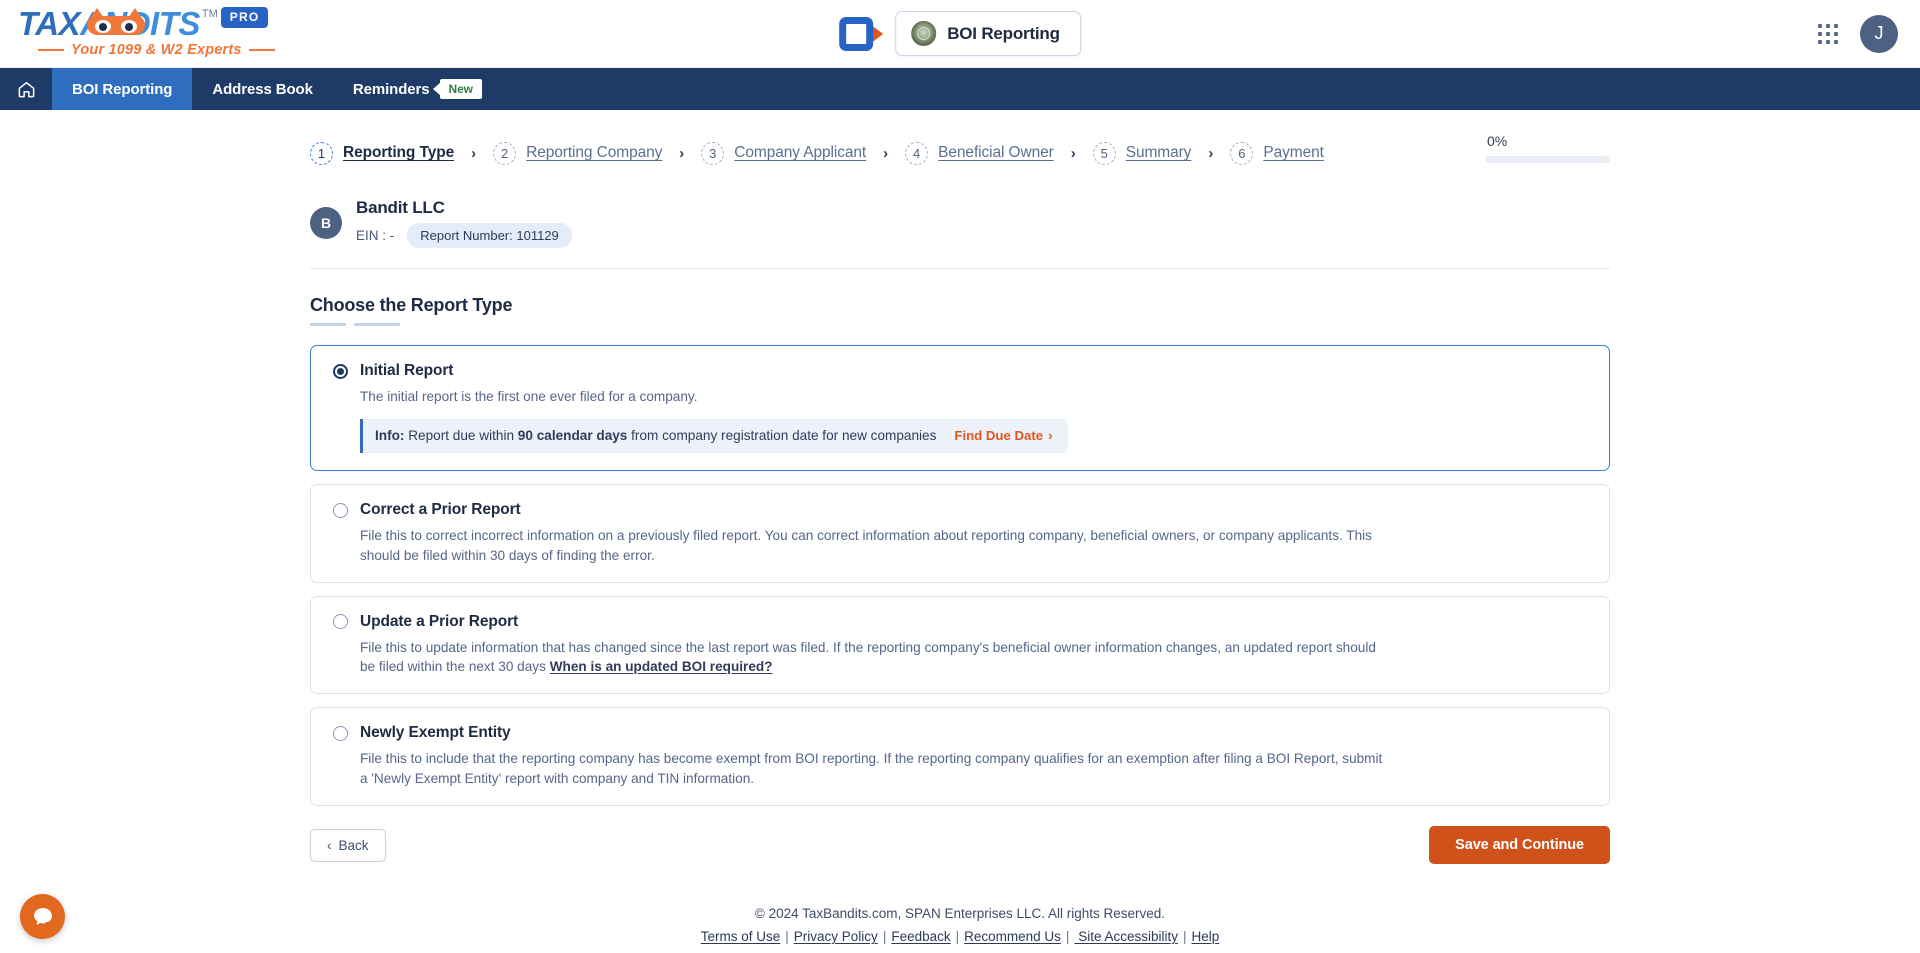 Image resolution: width=1920 pixels, height=953 pixels. I want to click on footer-link-site-accessibility: Site Accessibility, so click(1126, 936).